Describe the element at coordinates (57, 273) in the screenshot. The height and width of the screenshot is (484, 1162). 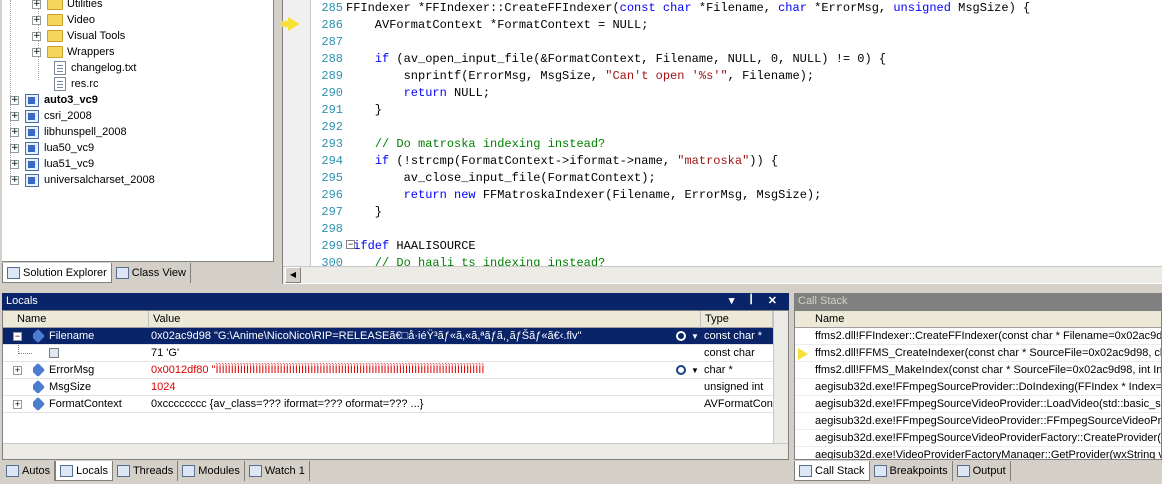
I see `tab-solution-explorer: Solution Explorer` at that location.